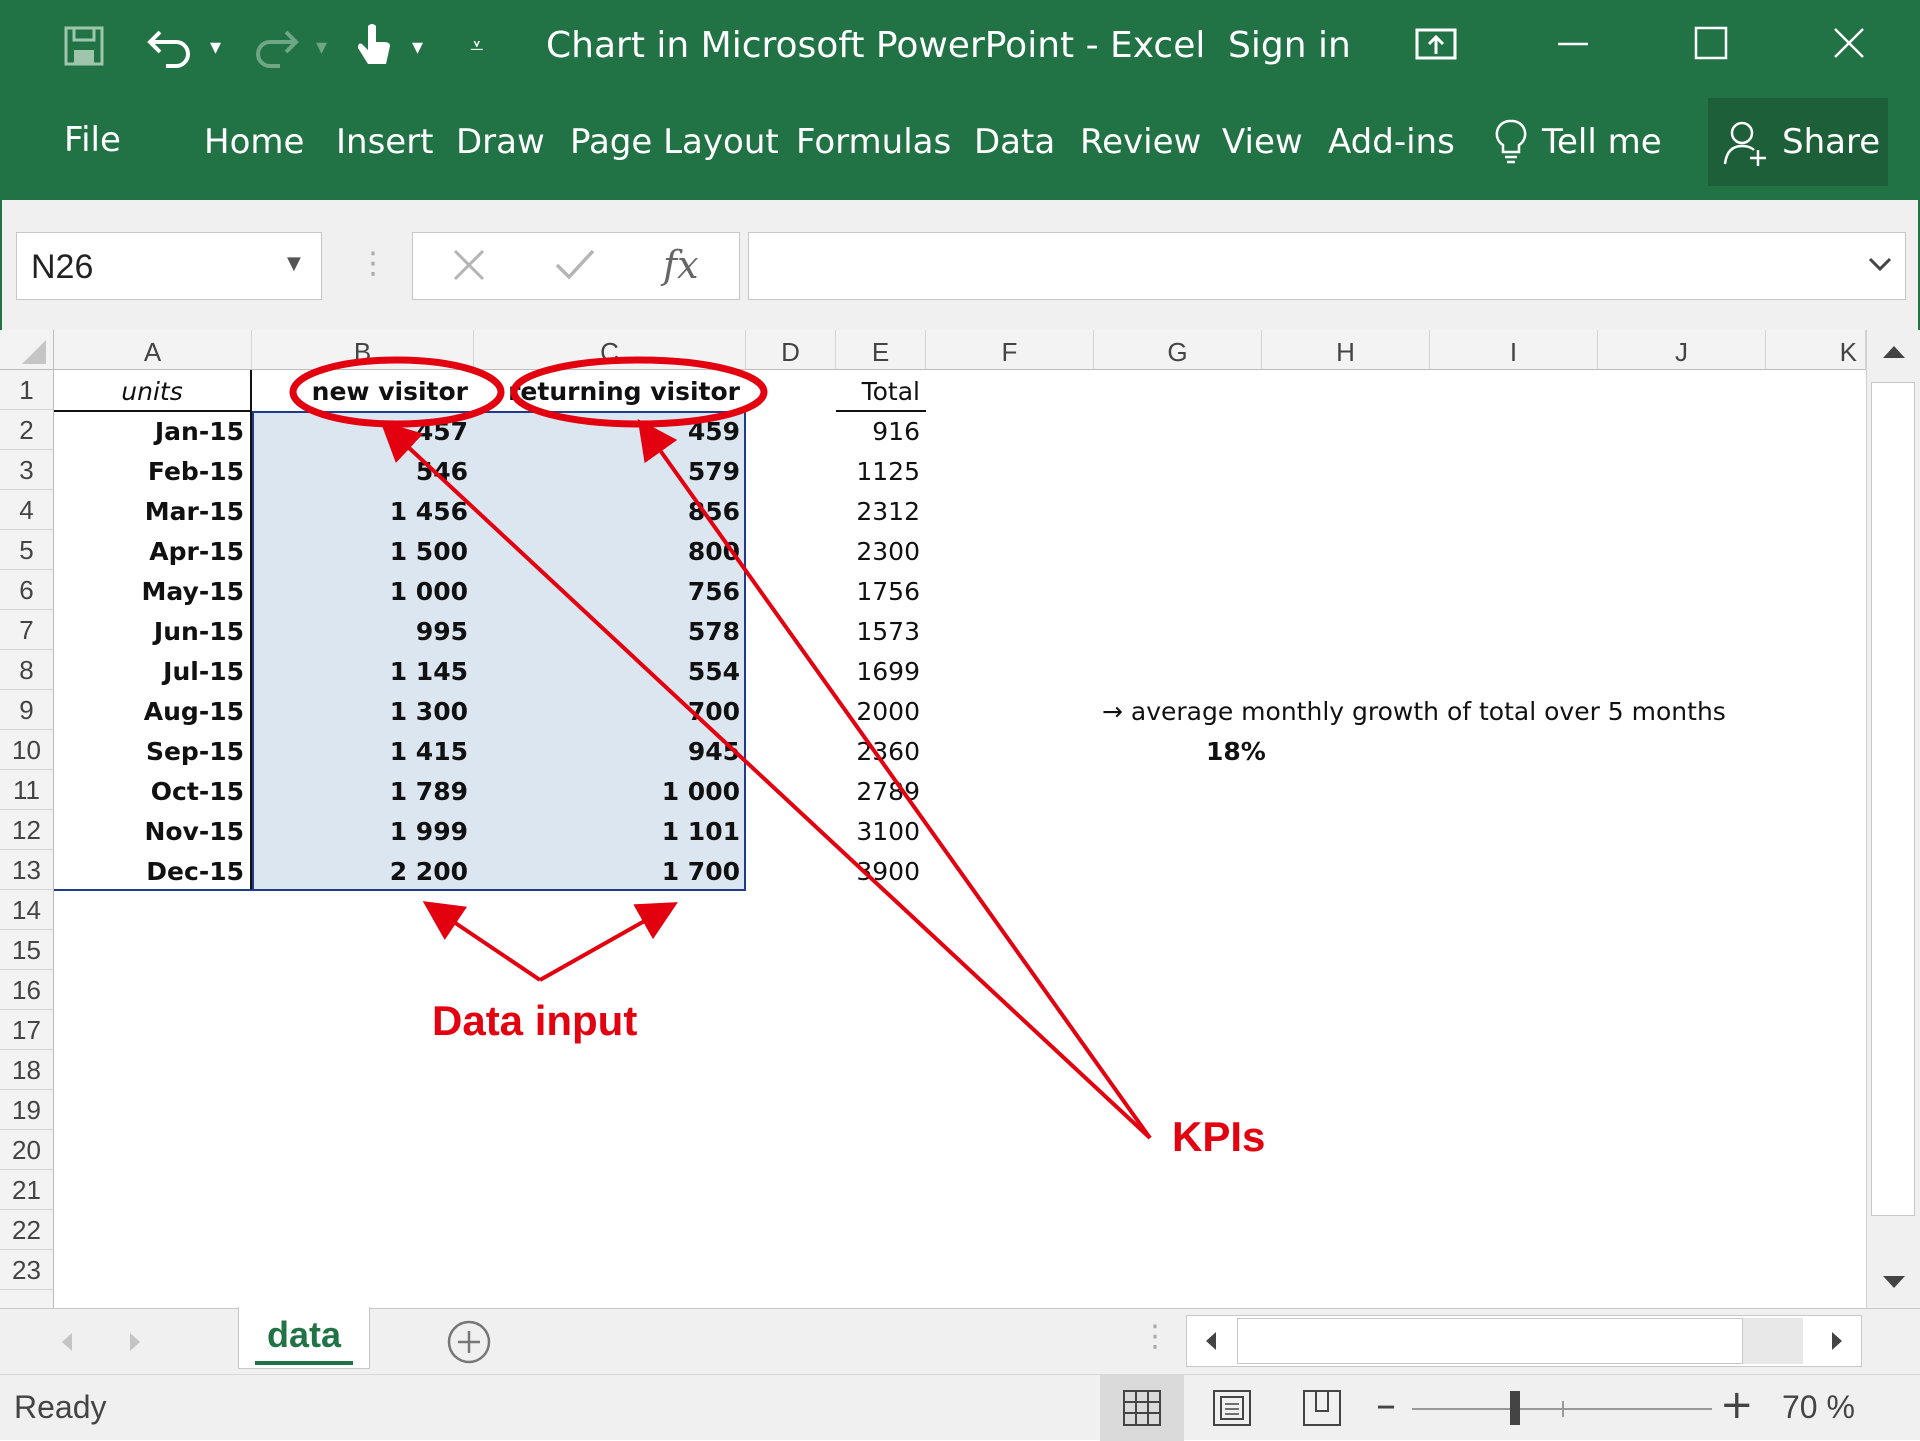 The height and width of the screenshot is (1441, 1920). What do you see at coordinates (1219, 1136) in the screenshot?
I see `kpis-label: KPIs` at bounding box center [1219, 1136].